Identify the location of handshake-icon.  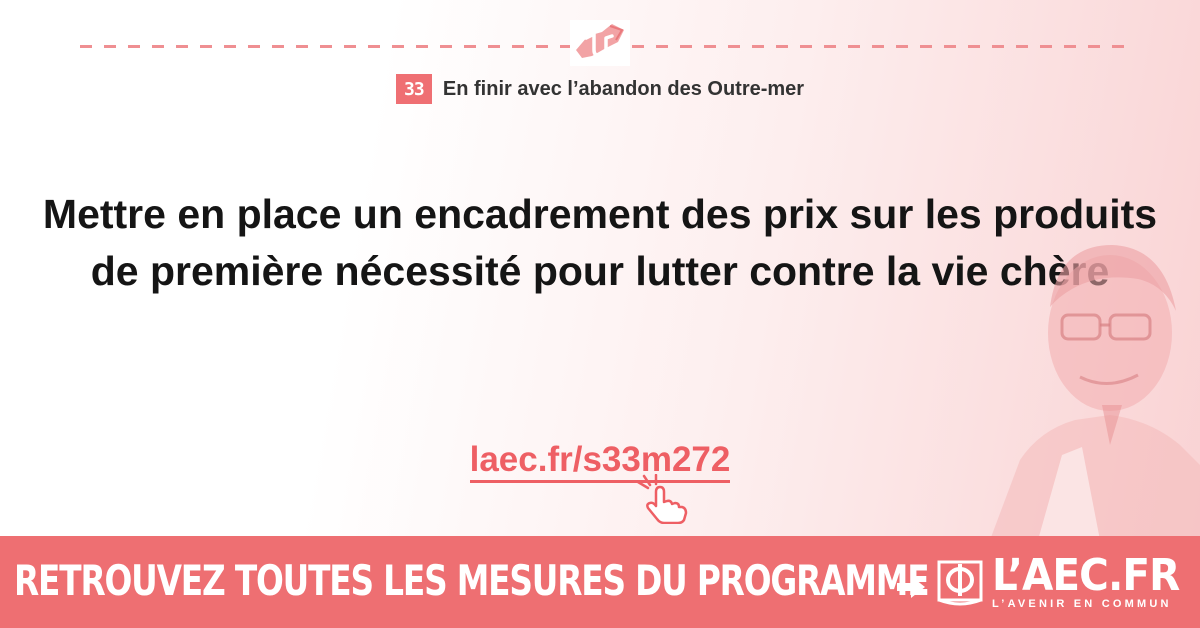
(600, 41).